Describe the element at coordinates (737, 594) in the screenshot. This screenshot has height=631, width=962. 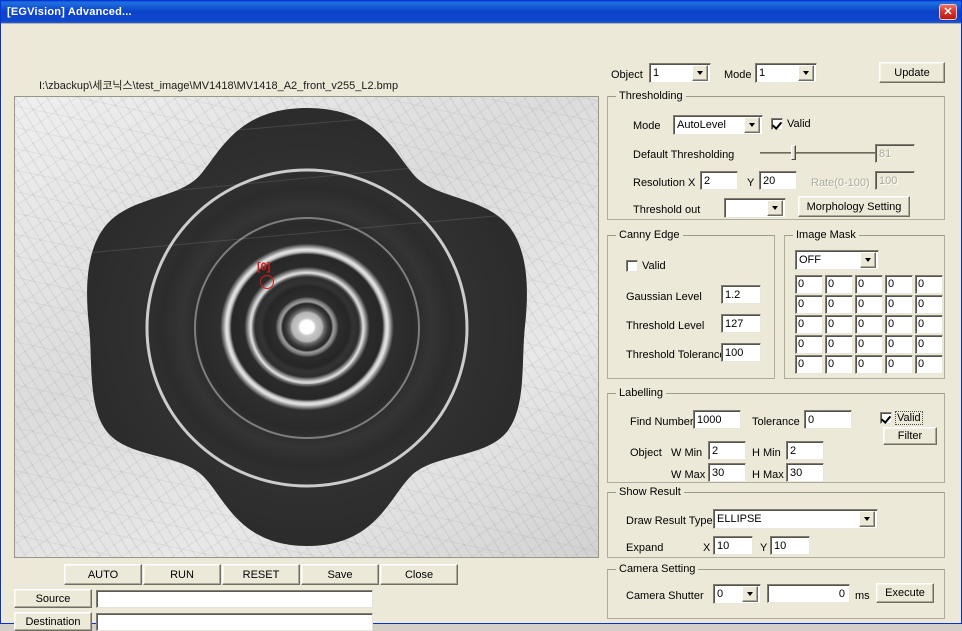
I see `camera-shutter-select: 0` at that location.